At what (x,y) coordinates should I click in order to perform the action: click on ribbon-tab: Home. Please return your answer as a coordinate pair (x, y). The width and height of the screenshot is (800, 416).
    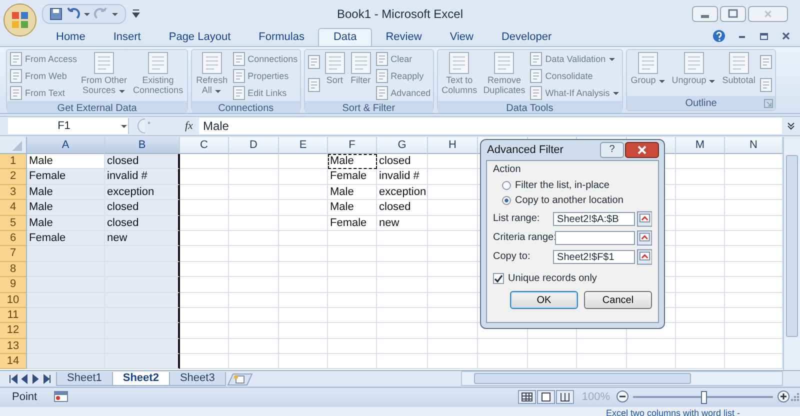
    Looking at the image, I should click on (71, 37).